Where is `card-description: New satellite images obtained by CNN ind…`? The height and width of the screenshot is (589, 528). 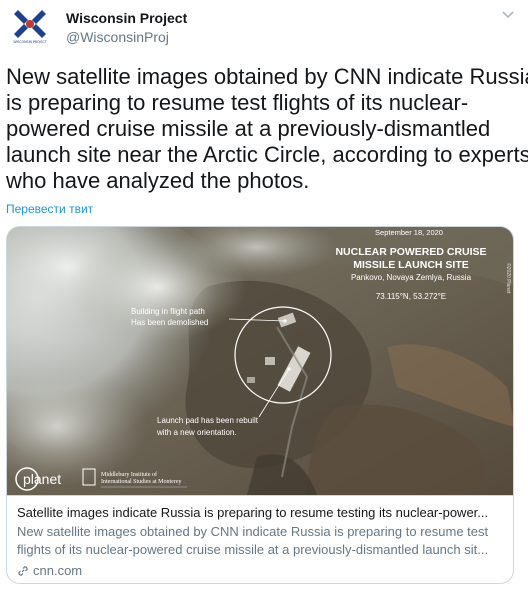
card-description: New satellite images obtained by CNN ind… is located at coordinates (261, 541).